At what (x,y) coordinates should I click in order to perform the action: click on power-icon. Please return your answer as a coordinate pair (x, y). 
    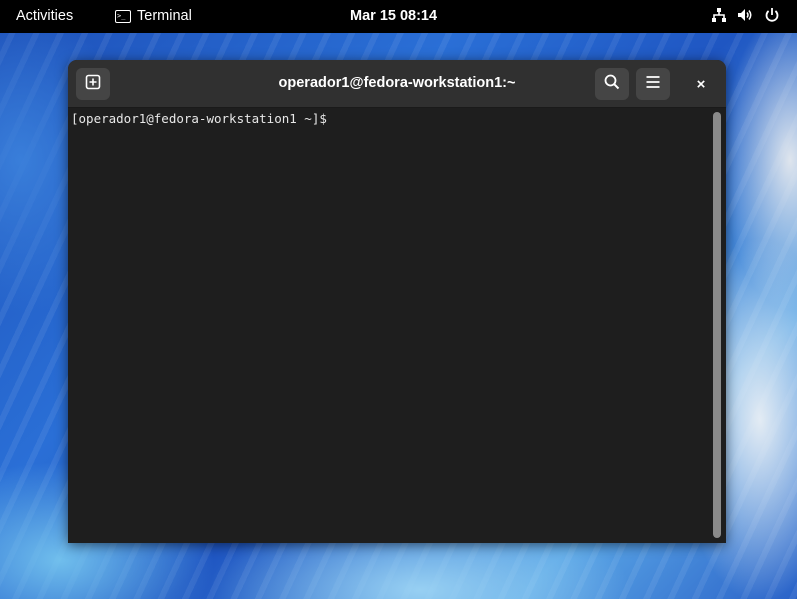
    Looking at the image, I should click on (772, 15).